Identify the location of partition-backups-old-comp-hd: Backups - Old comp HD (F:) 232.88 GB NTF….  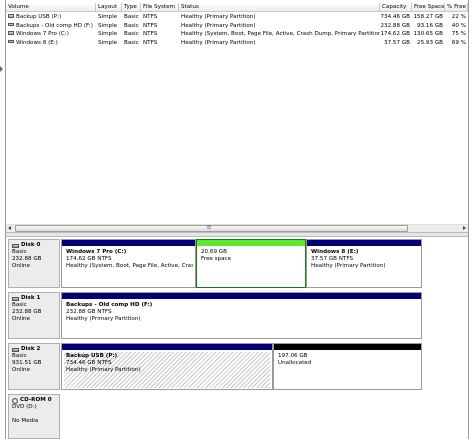
(241, 315).